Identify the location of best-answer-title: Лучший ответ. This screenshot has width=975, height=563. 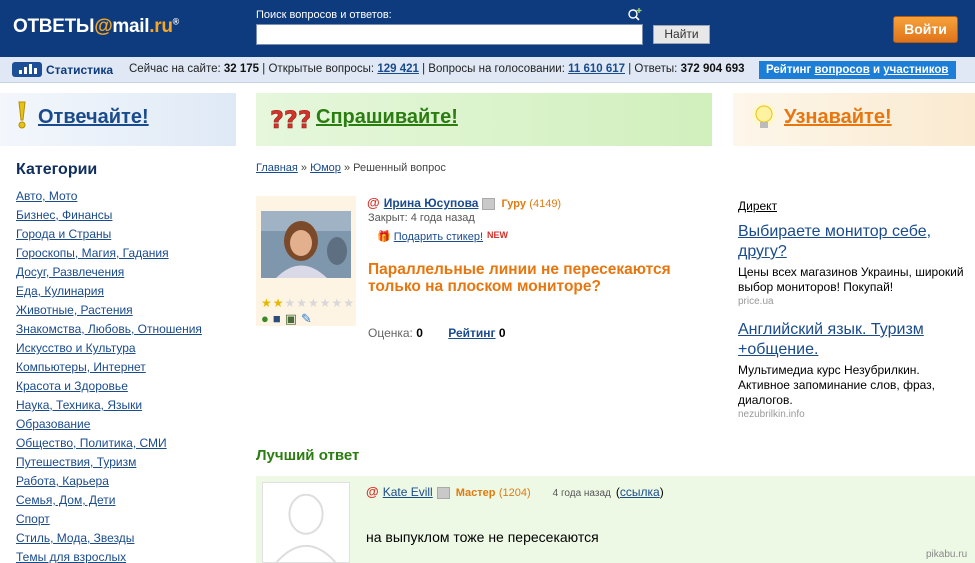
(308, 455).